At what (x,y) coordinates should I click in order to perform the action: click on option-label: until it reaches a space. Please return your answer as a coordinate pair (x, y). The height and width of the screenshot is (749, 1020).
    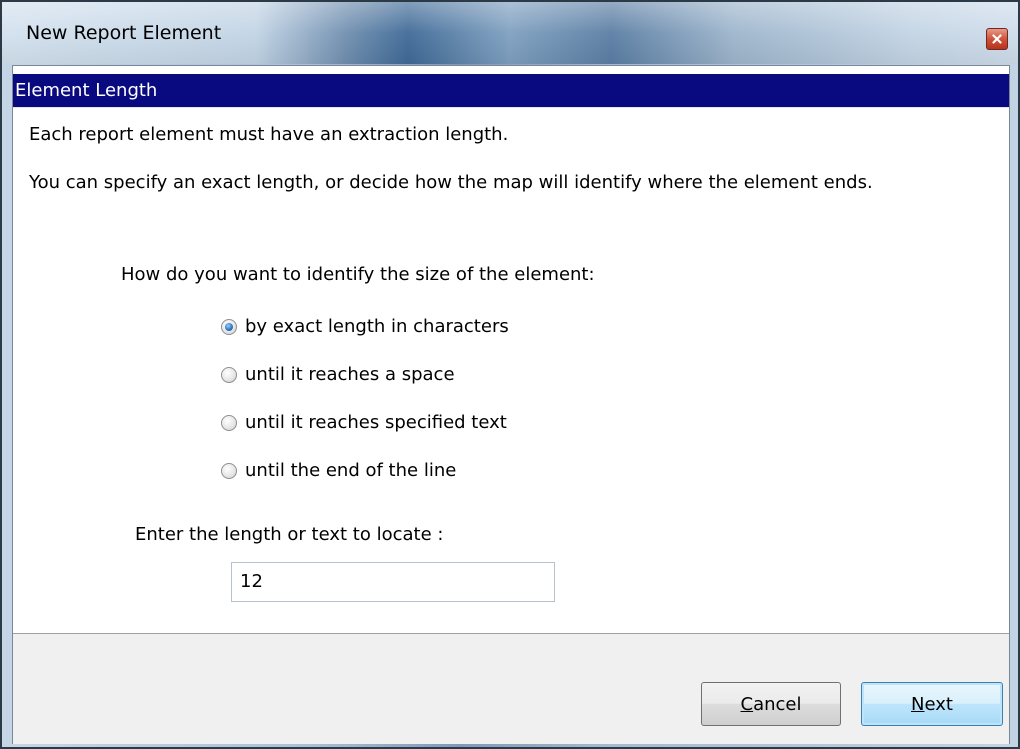
    Looking at the image, I should click on (350, 374).